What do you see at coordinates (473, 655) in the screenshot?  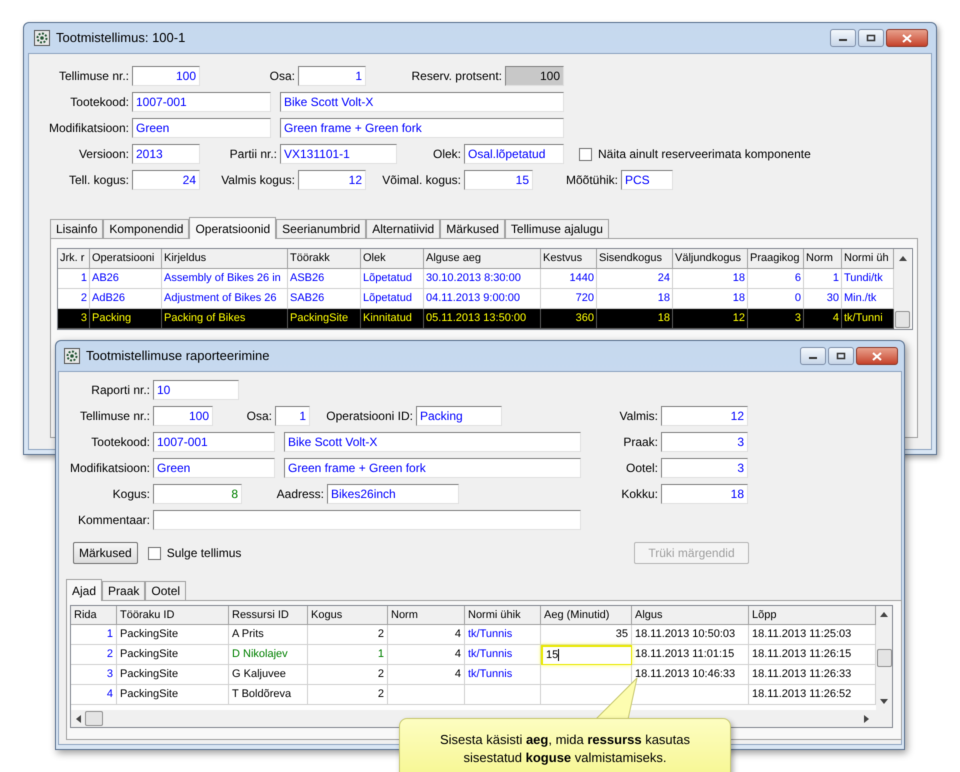 I see `table-row: 2 PackingSite D Nikolajev 1 4 tk/Tunnis 15 18.11.2013 11:01:15 18.11.2013 11:26:15` at bounding box center [473, 655].